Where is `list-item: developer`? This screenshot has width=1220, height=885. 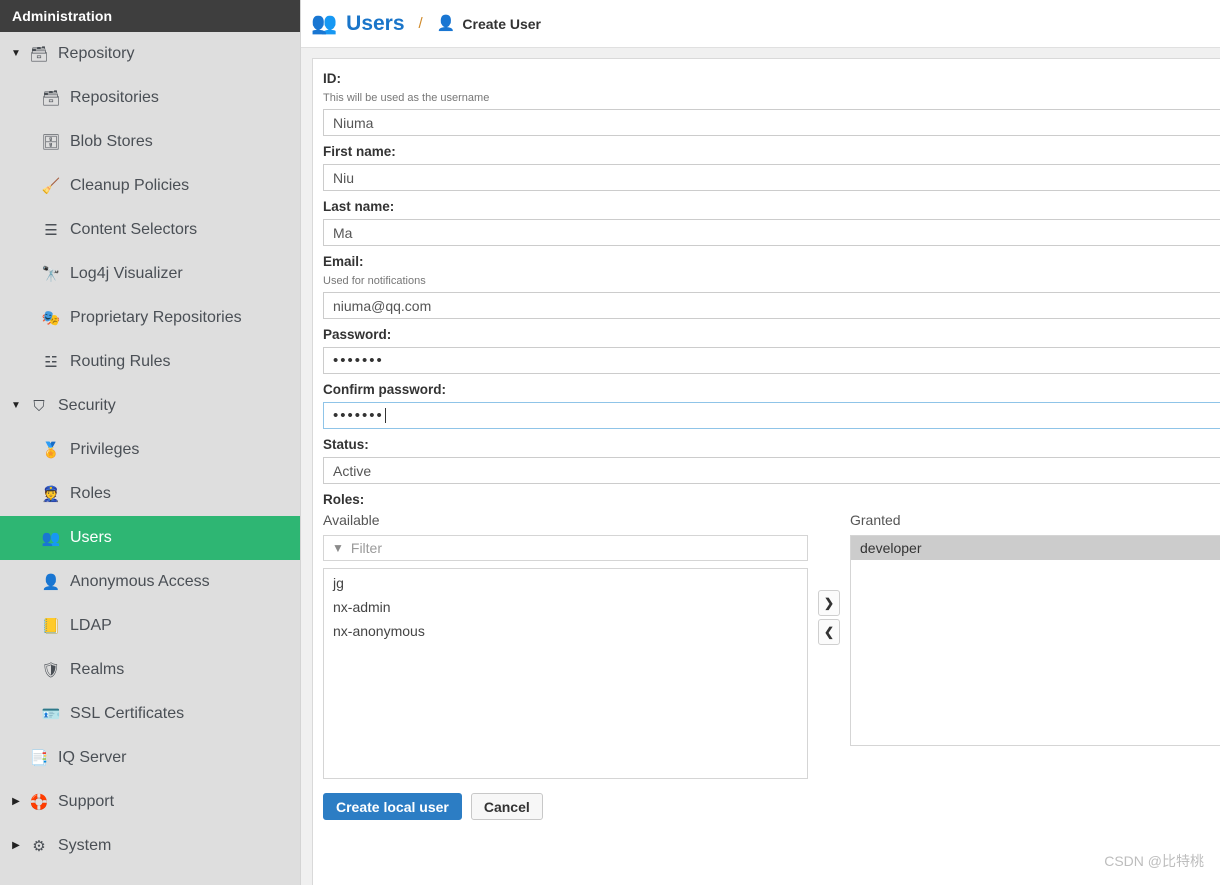 list-item: developer is located at coordinates (1035, 548).